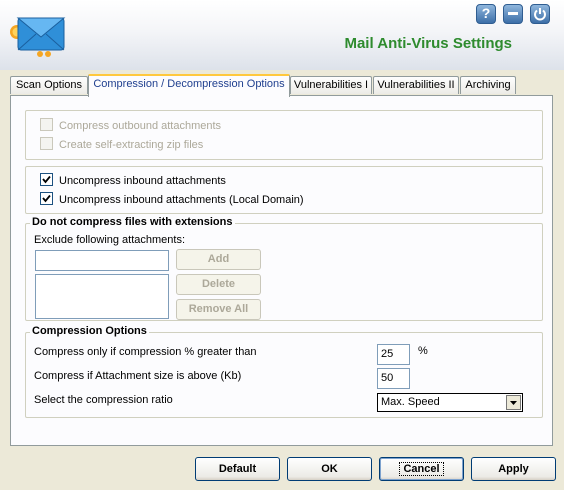 The height and width of the screenshot is (490, 564). I want to click on power-button, so click(540, 14).